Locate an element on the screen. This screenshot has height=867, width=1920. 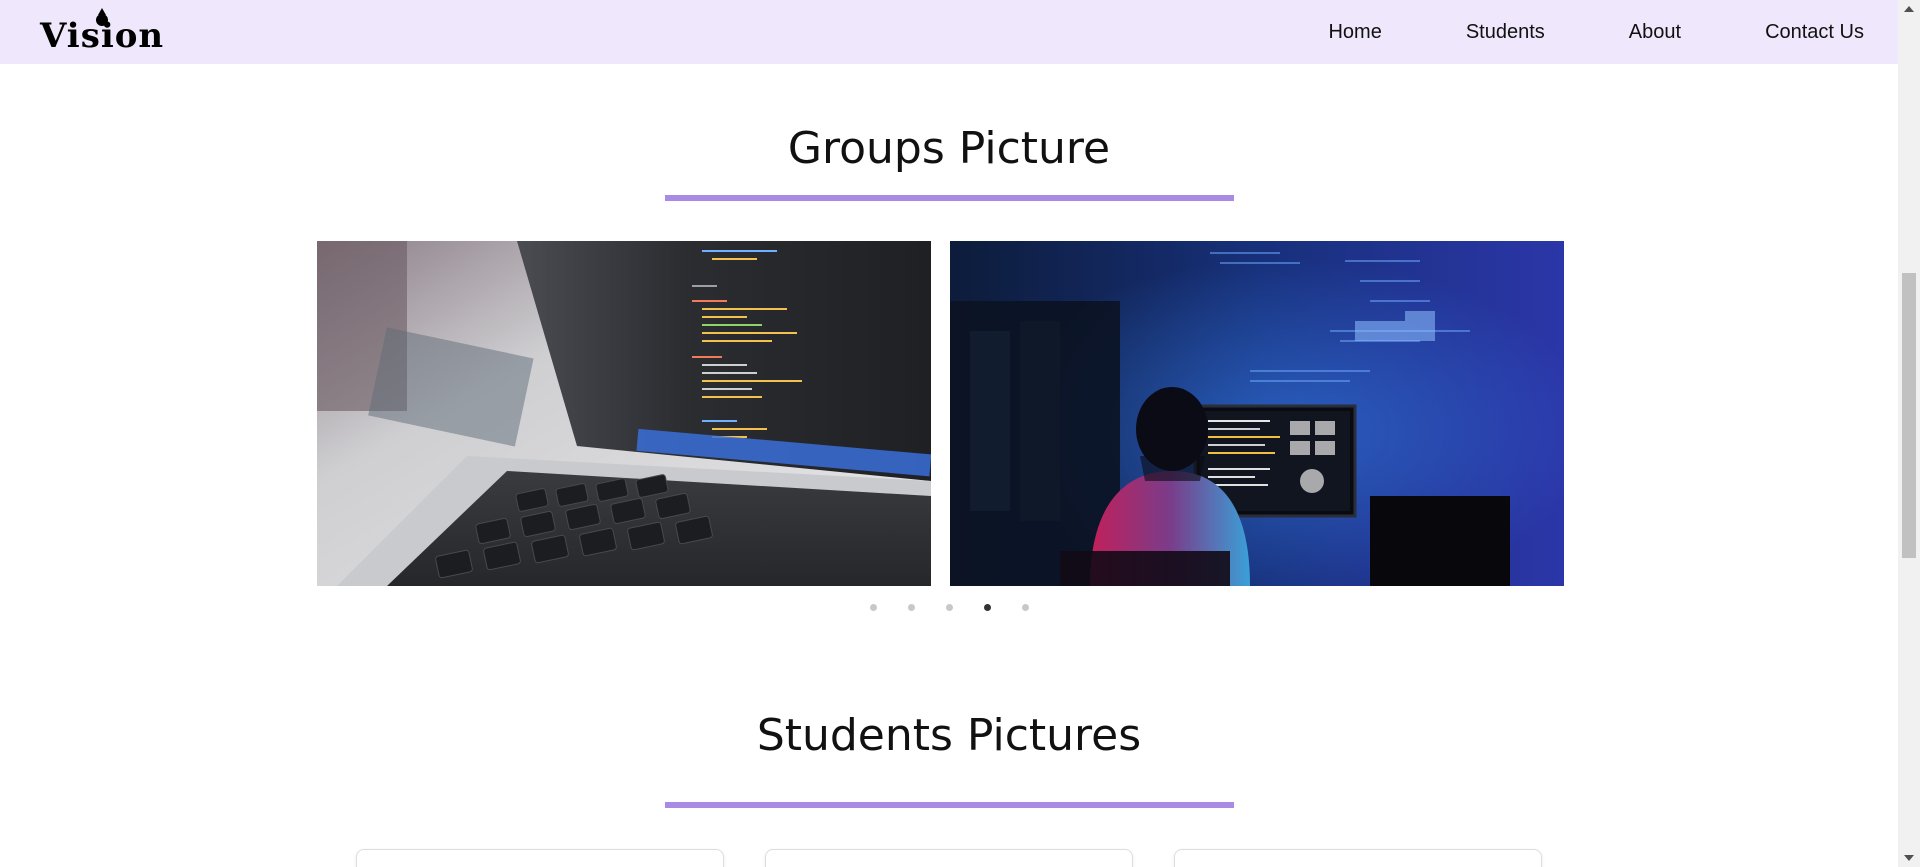
programmer-at-monitor-photo is located at coordinates (1257, 413).